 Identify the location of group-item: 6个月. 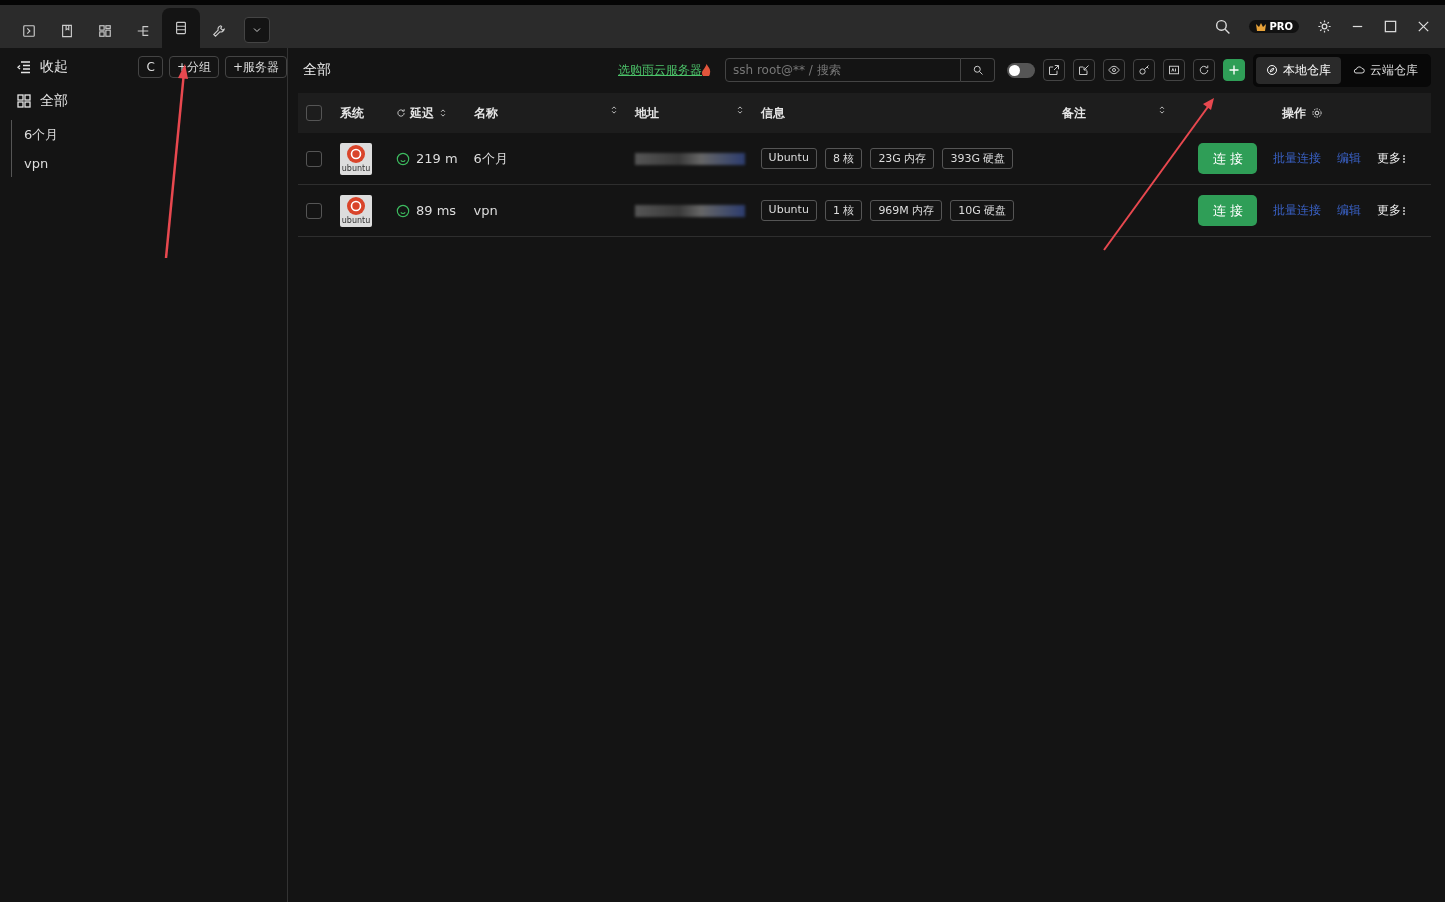
(149, 135).